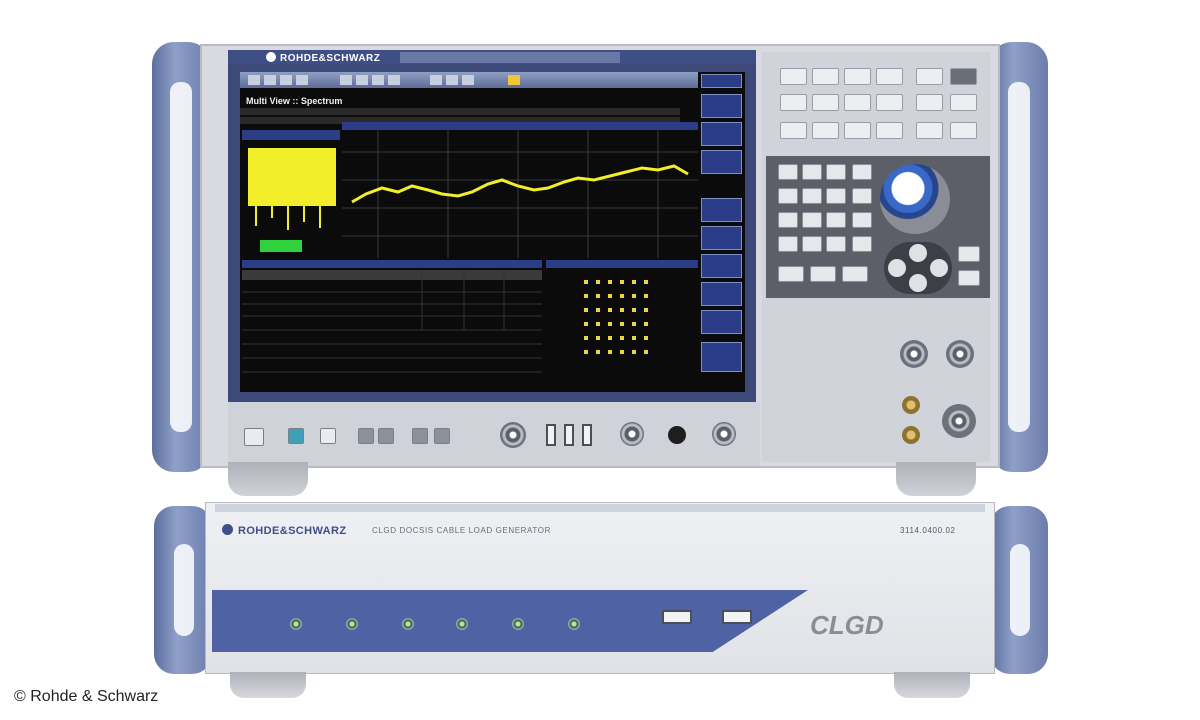 The width and height of the screenshot is (1200, 720). What do you see at coordinates (897, 268) in the screenshot?
I see `arrow-left-icon` at bounding box center [897, 268].